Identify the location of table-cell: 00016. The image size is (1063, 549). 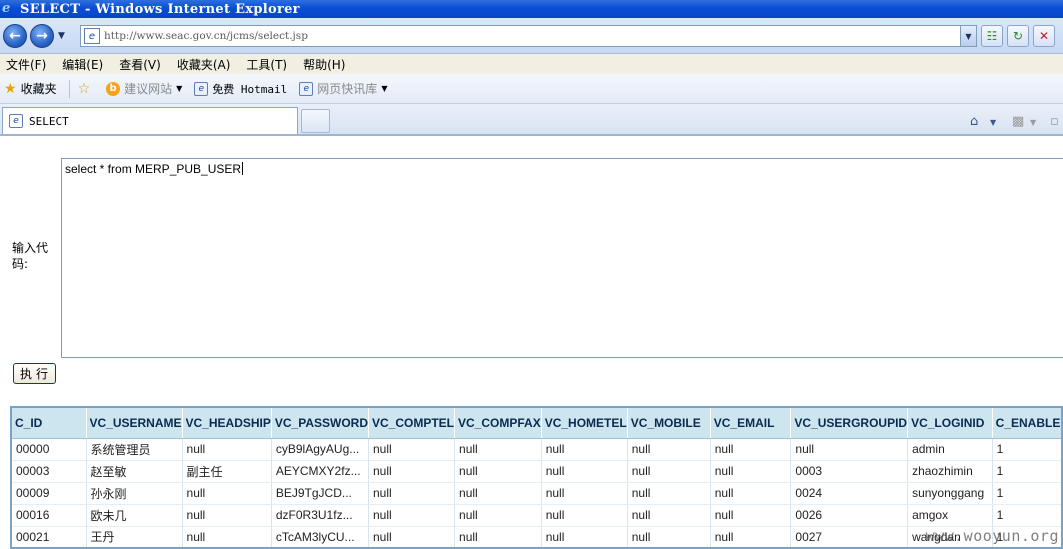
(49, 515).